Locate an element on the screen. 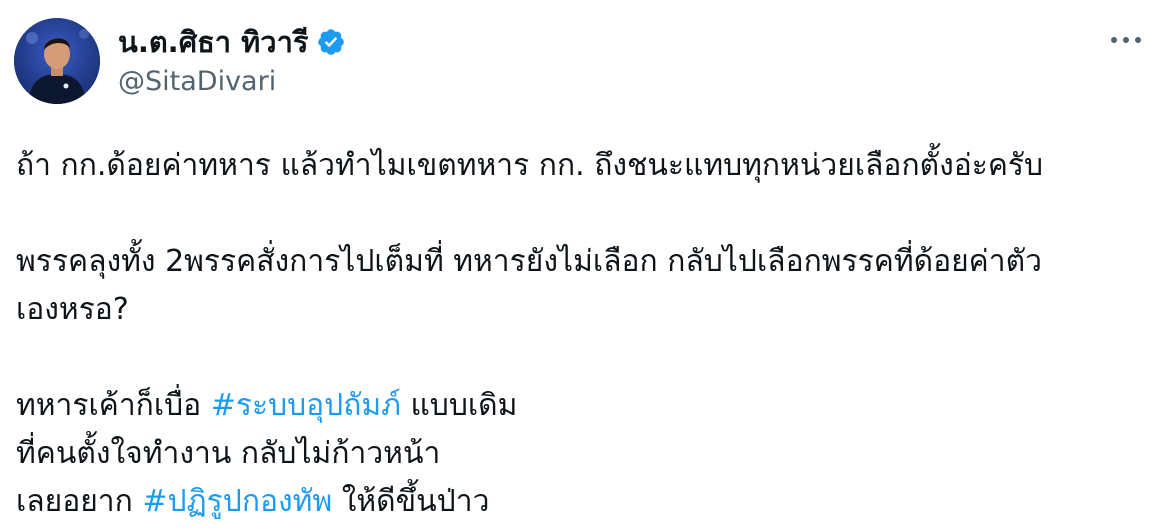 The width and height of the screenshot is (1160, 530). tweet-text-segment: ทหารเค้าก็เบื่อ is located at coordinates (113, 405).